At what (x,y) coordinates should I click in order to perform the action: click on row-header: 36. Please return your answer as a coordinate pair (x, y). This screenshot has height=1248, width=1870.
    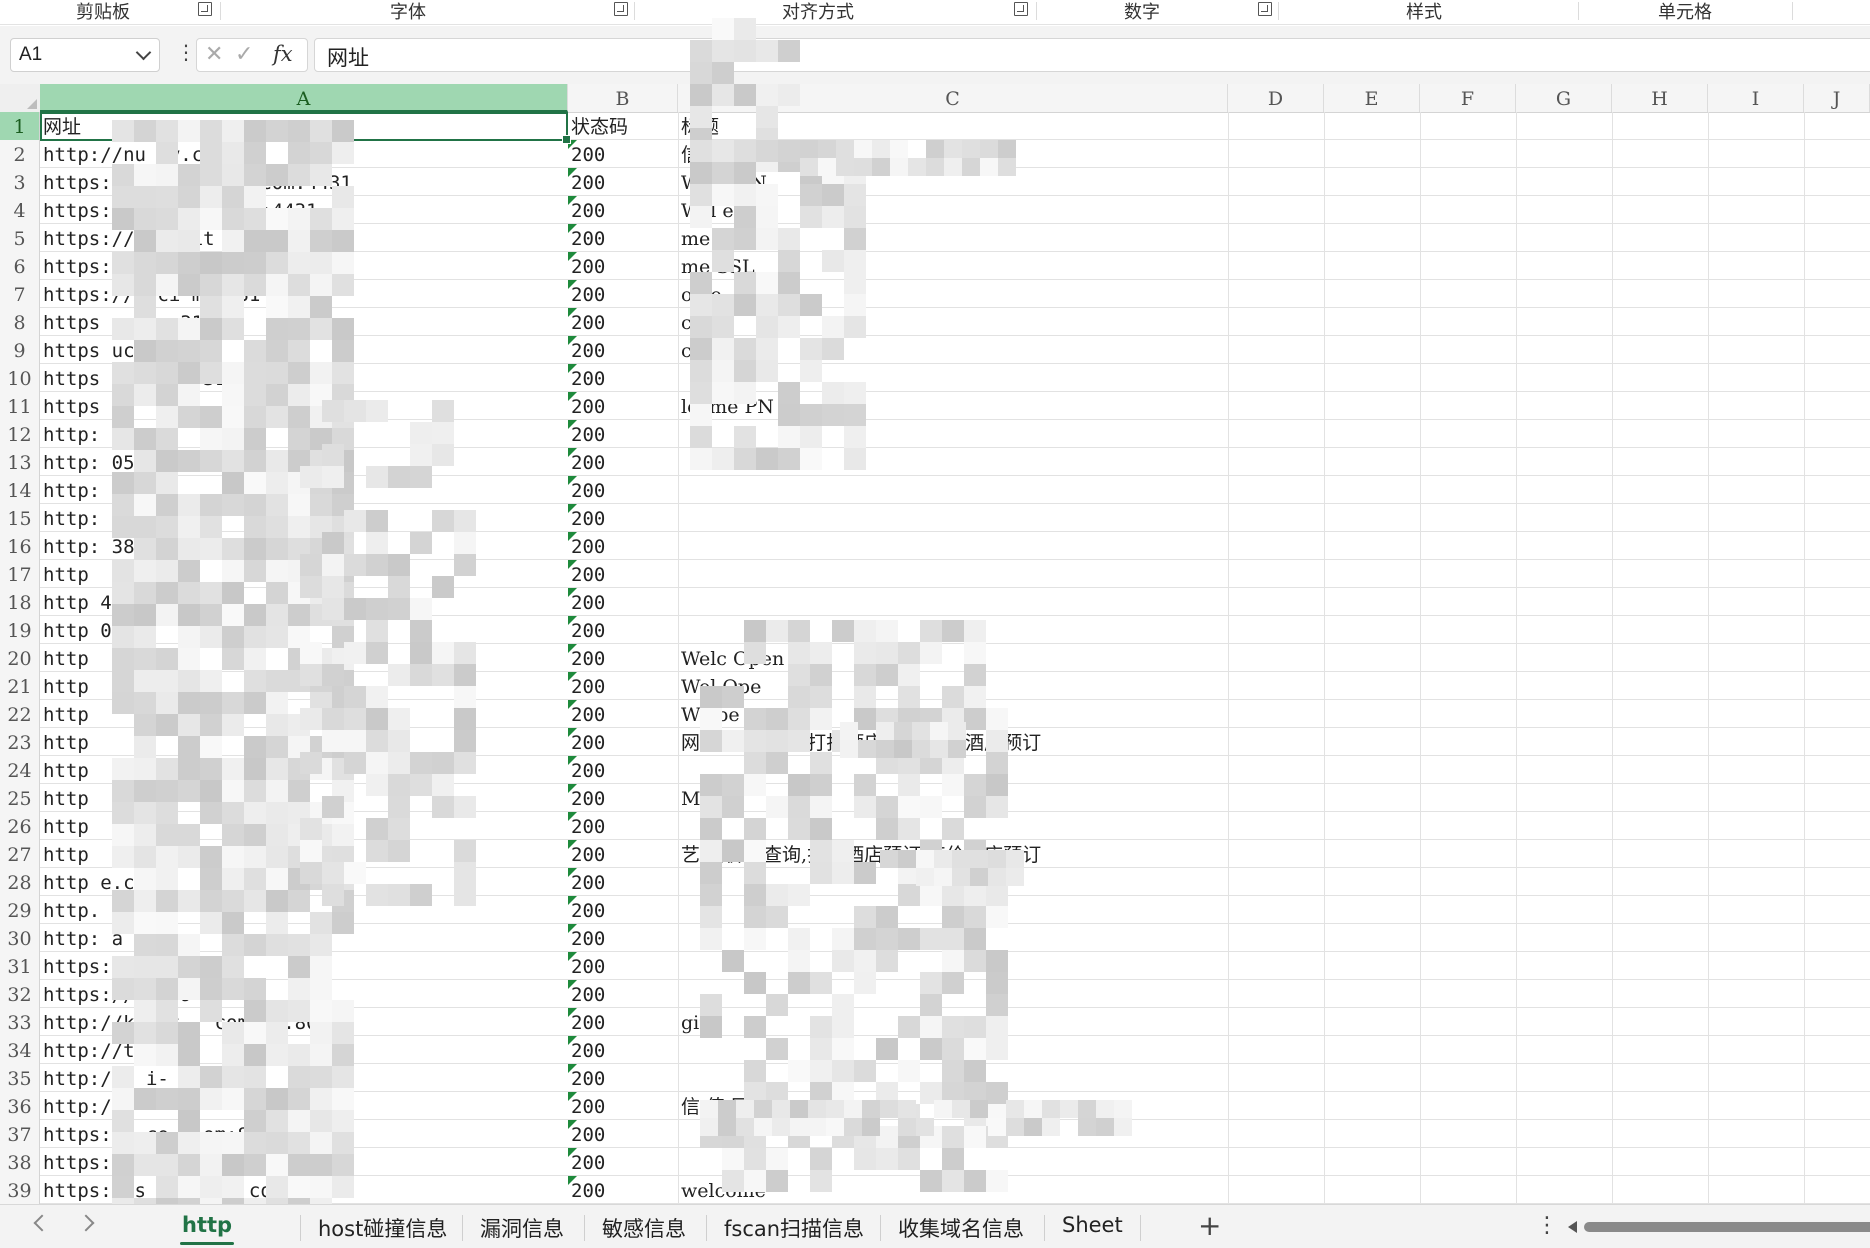
    Looking at the image, I should click on (20, 1106).